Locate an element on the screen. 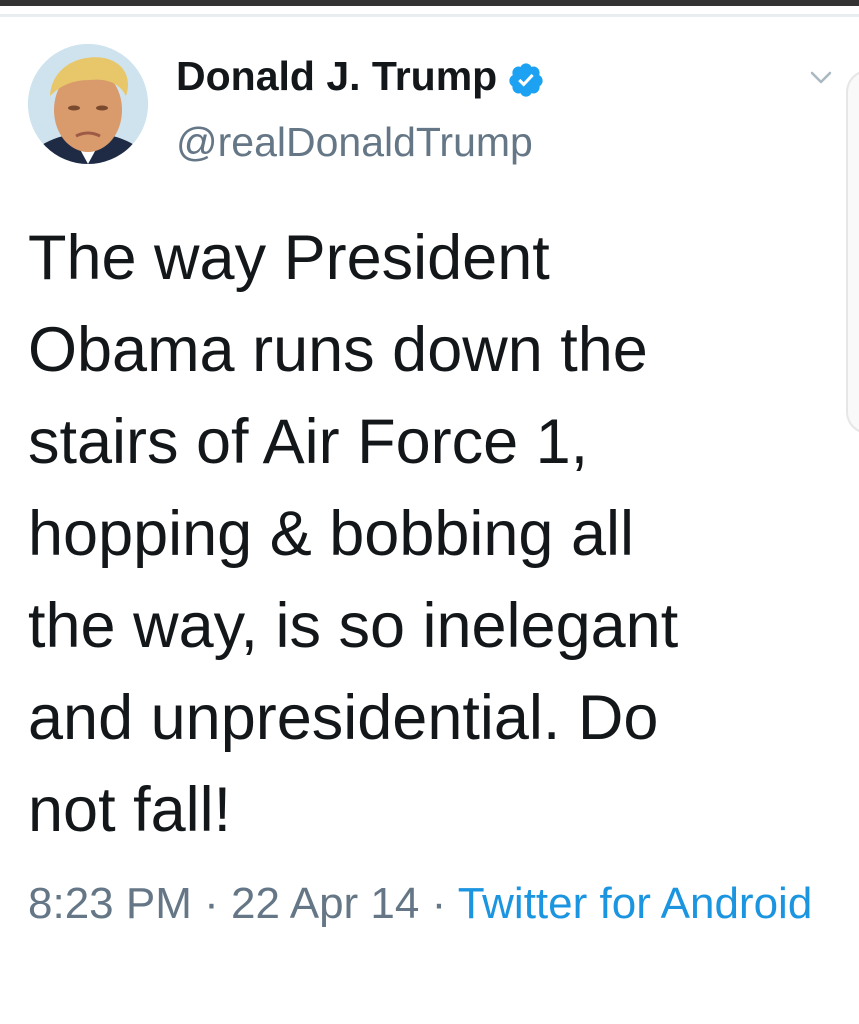  status-bar-edge is located at coordinates (429, 3).